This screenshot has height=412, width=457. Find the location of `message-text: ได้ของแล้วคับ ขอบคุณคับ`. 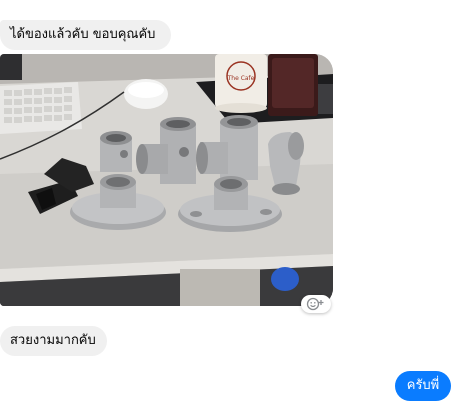

message-text: ได้ของแล้วคับ ขอบคุณคับ is located at coordinates (83, 34).